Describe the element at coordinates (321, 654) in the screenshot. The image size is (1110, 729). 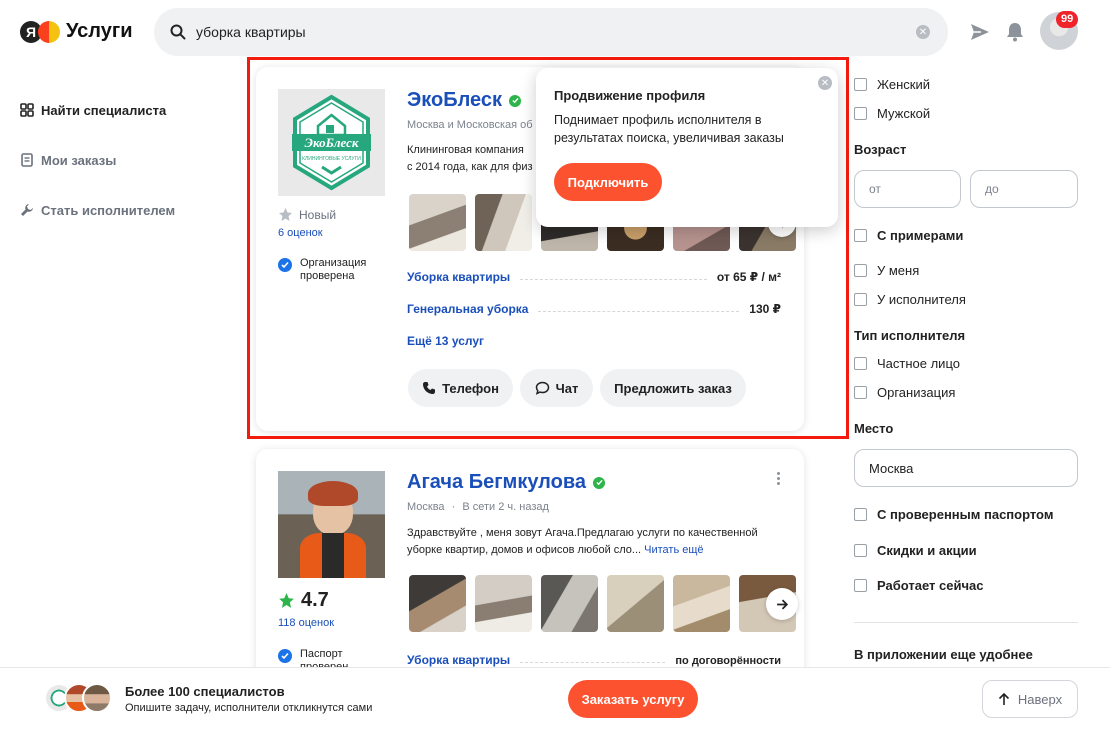
I see `verified-text-line1: Паспорт` at that location.